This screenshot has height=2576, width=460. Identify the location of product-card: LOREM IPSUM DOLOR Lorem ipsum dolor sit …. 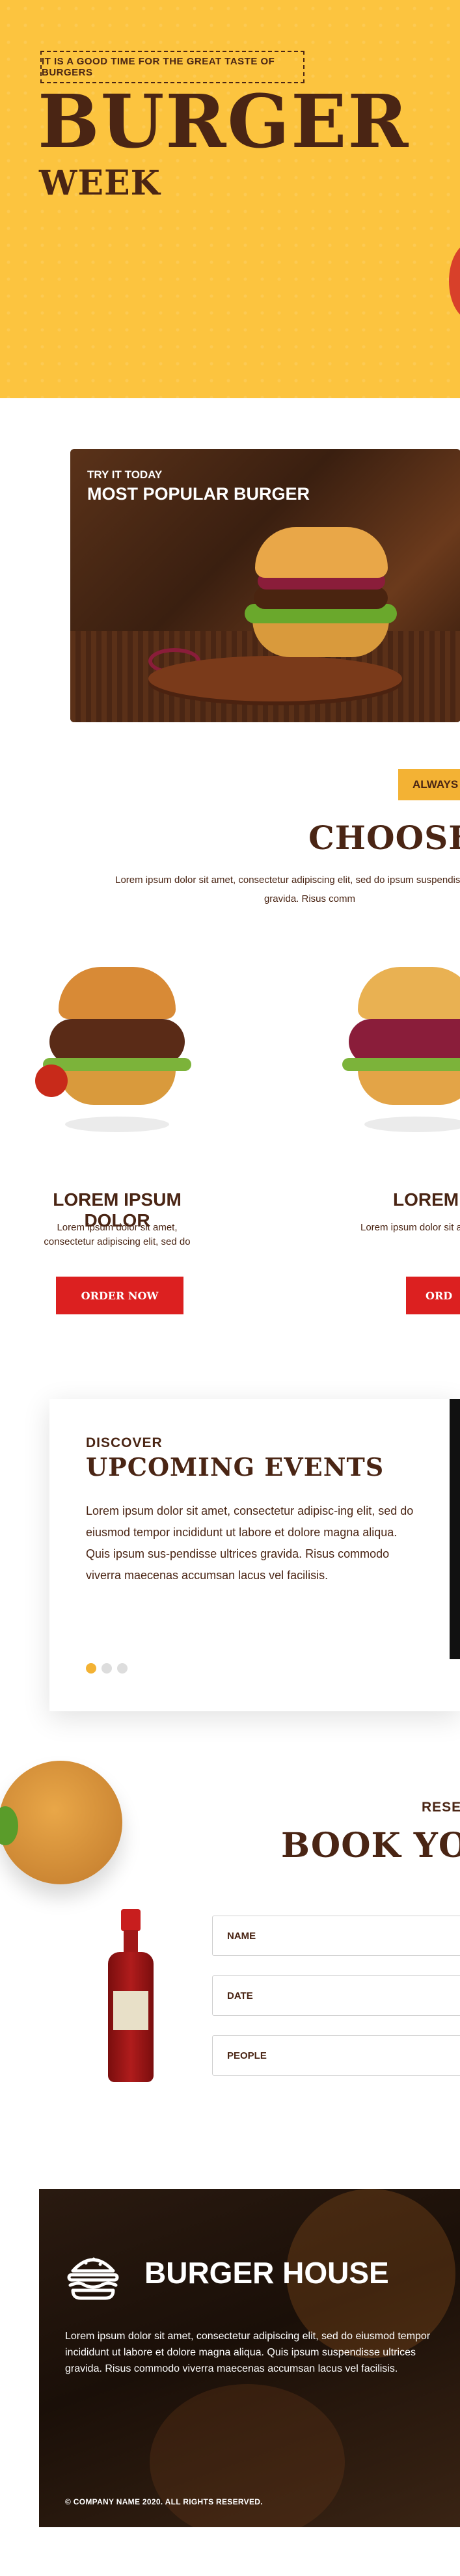
(117, 1142).